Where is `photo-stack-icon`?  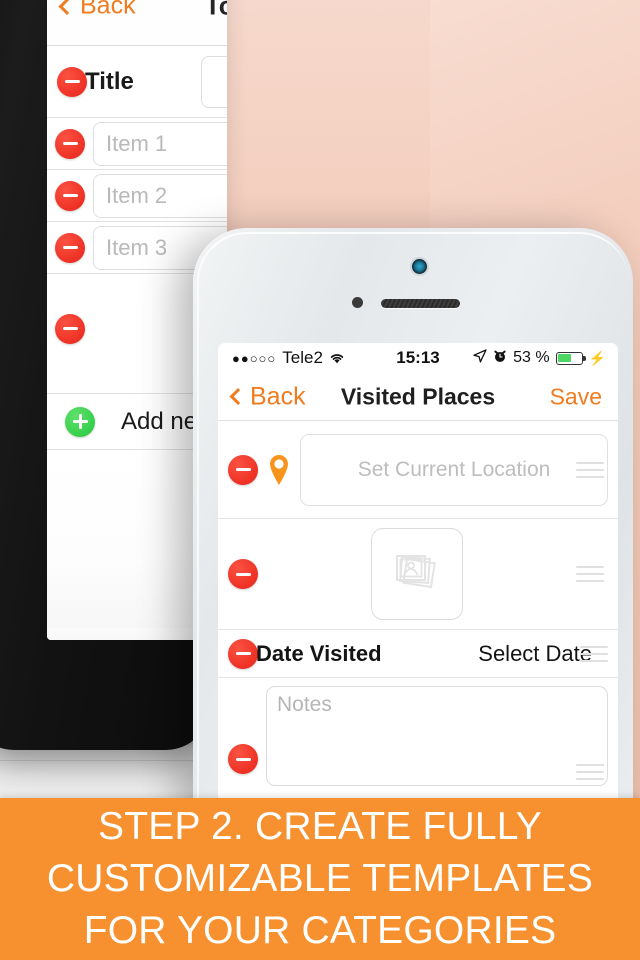
photo-stack-icon is located at coordinates (417, 574).